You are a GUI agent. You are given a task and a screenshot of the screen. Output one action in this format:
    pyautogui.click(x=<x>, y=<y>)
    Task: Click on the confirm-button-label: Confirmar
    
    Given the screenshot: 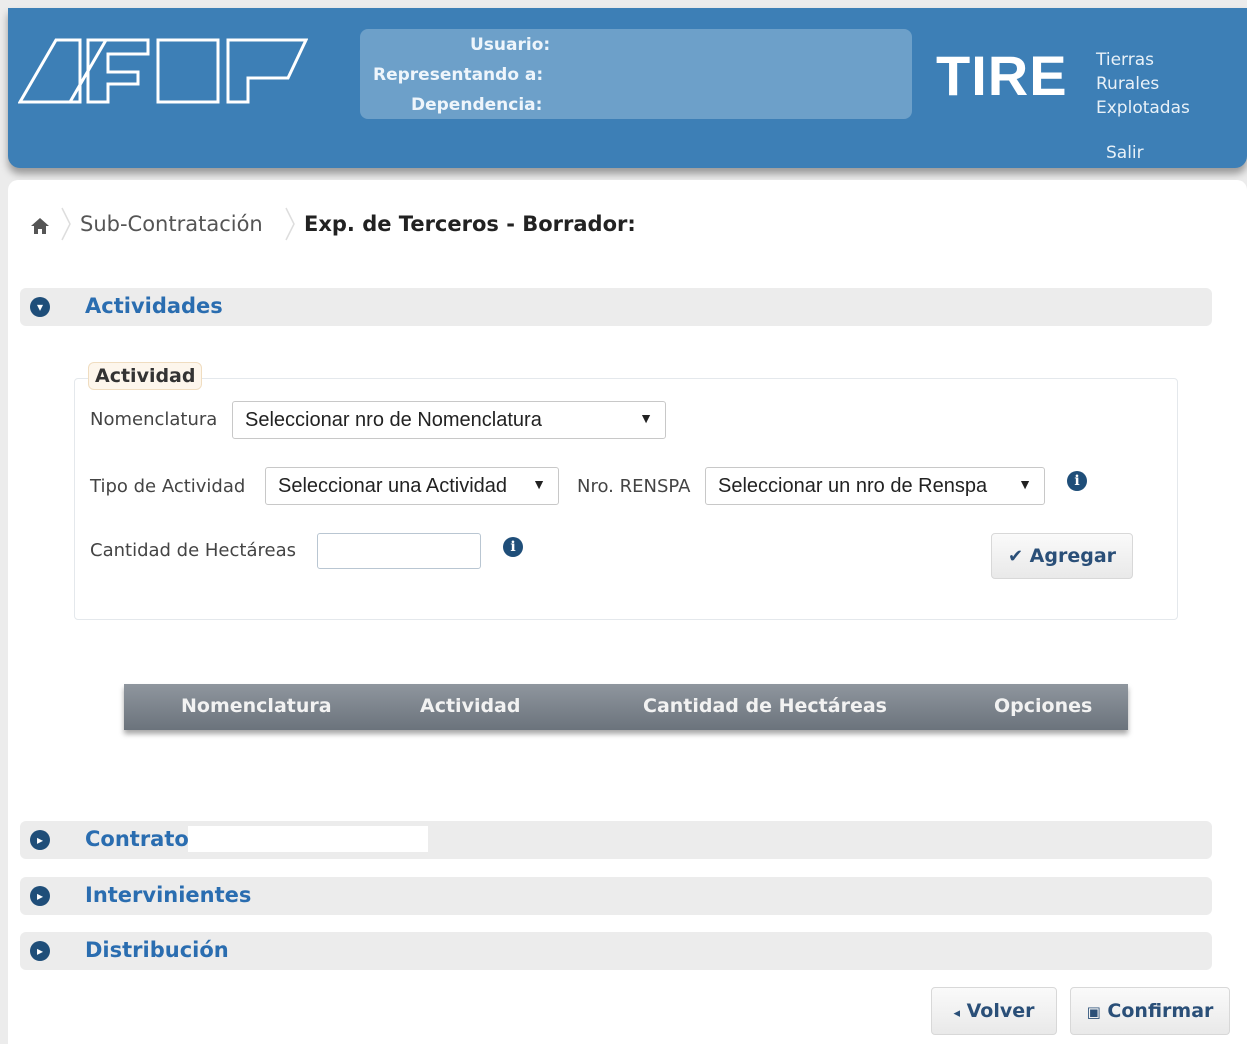 What is the action you would take?
    pyautogui.click(x=1160, y=1011)
    